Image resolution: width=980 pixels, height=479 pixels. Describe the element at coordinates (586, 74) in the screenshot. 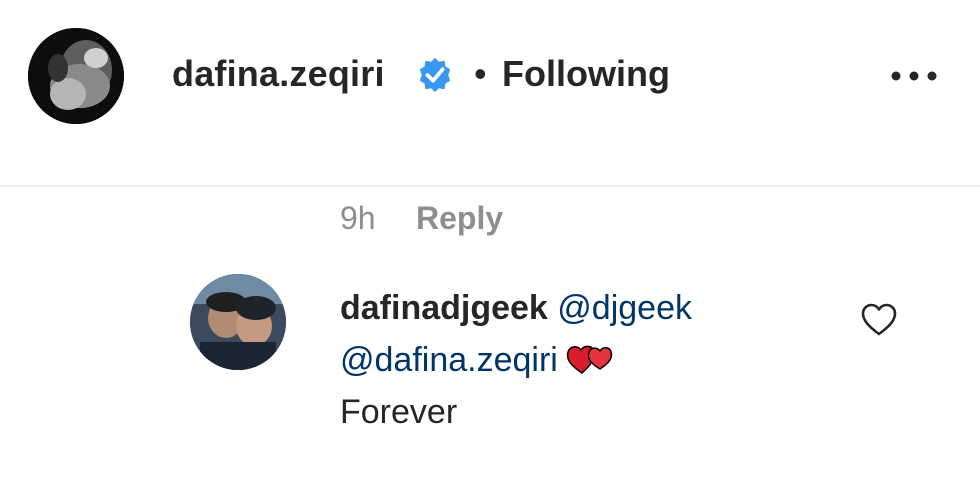

I see `following-button: Following` at that location.